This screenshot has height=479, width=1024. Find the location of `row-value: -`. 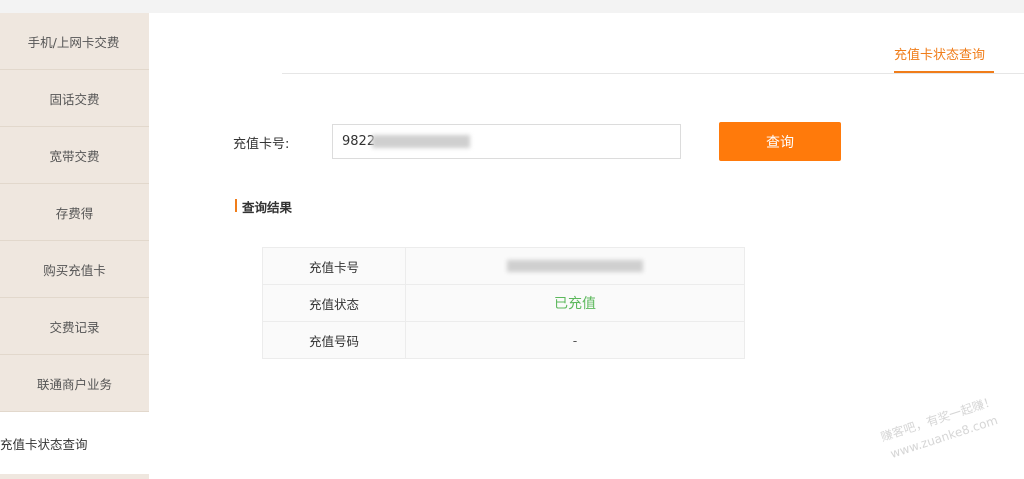

row-value: - is located at coordinates (575, 340).